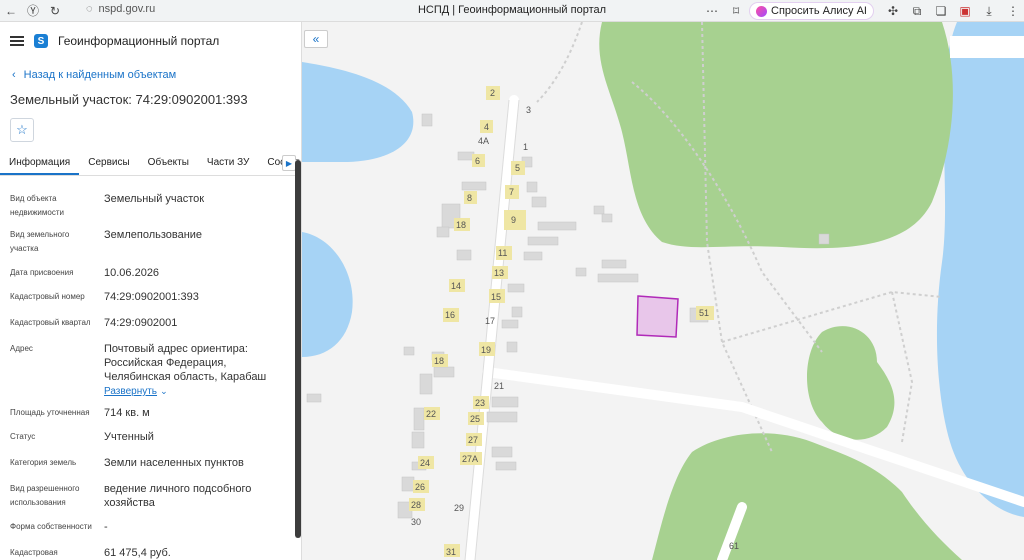 This screenshot has height=560, width=1024. I want to click on house-number: 25, so click(475, 419).